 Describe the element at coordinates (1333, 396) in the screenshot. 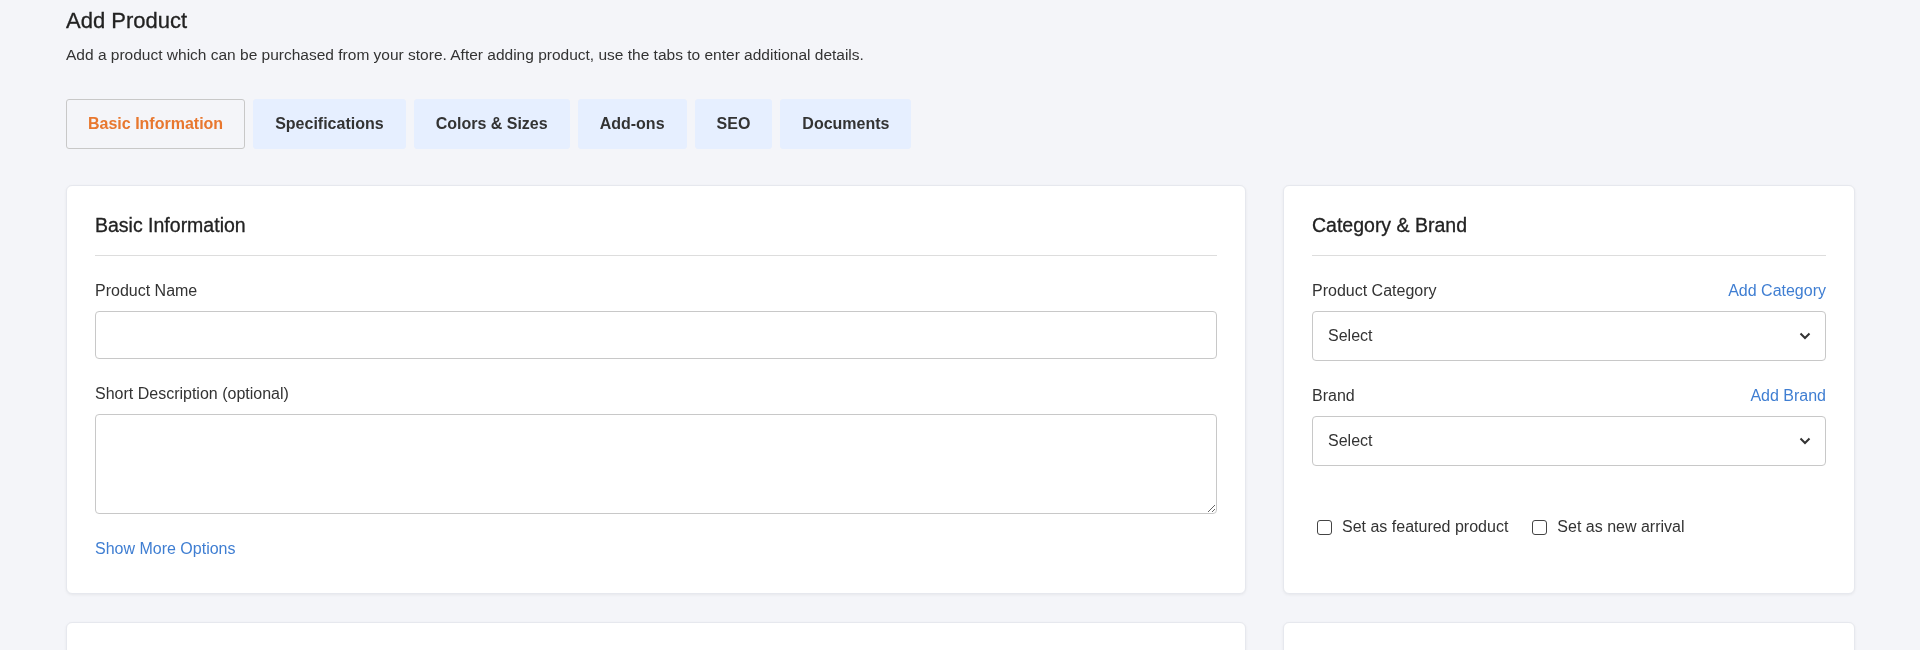

I see `field-label: Brand` at that location.